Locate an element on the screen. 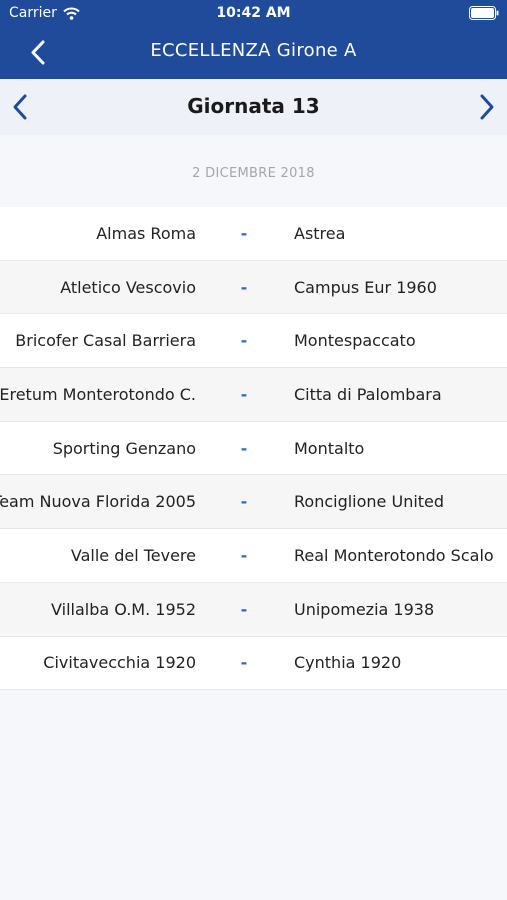 Image resolution: width=507 pixels, height=900 pixels. status-bar: Carrier 10:42 AM is located at coordinates (253, 14).